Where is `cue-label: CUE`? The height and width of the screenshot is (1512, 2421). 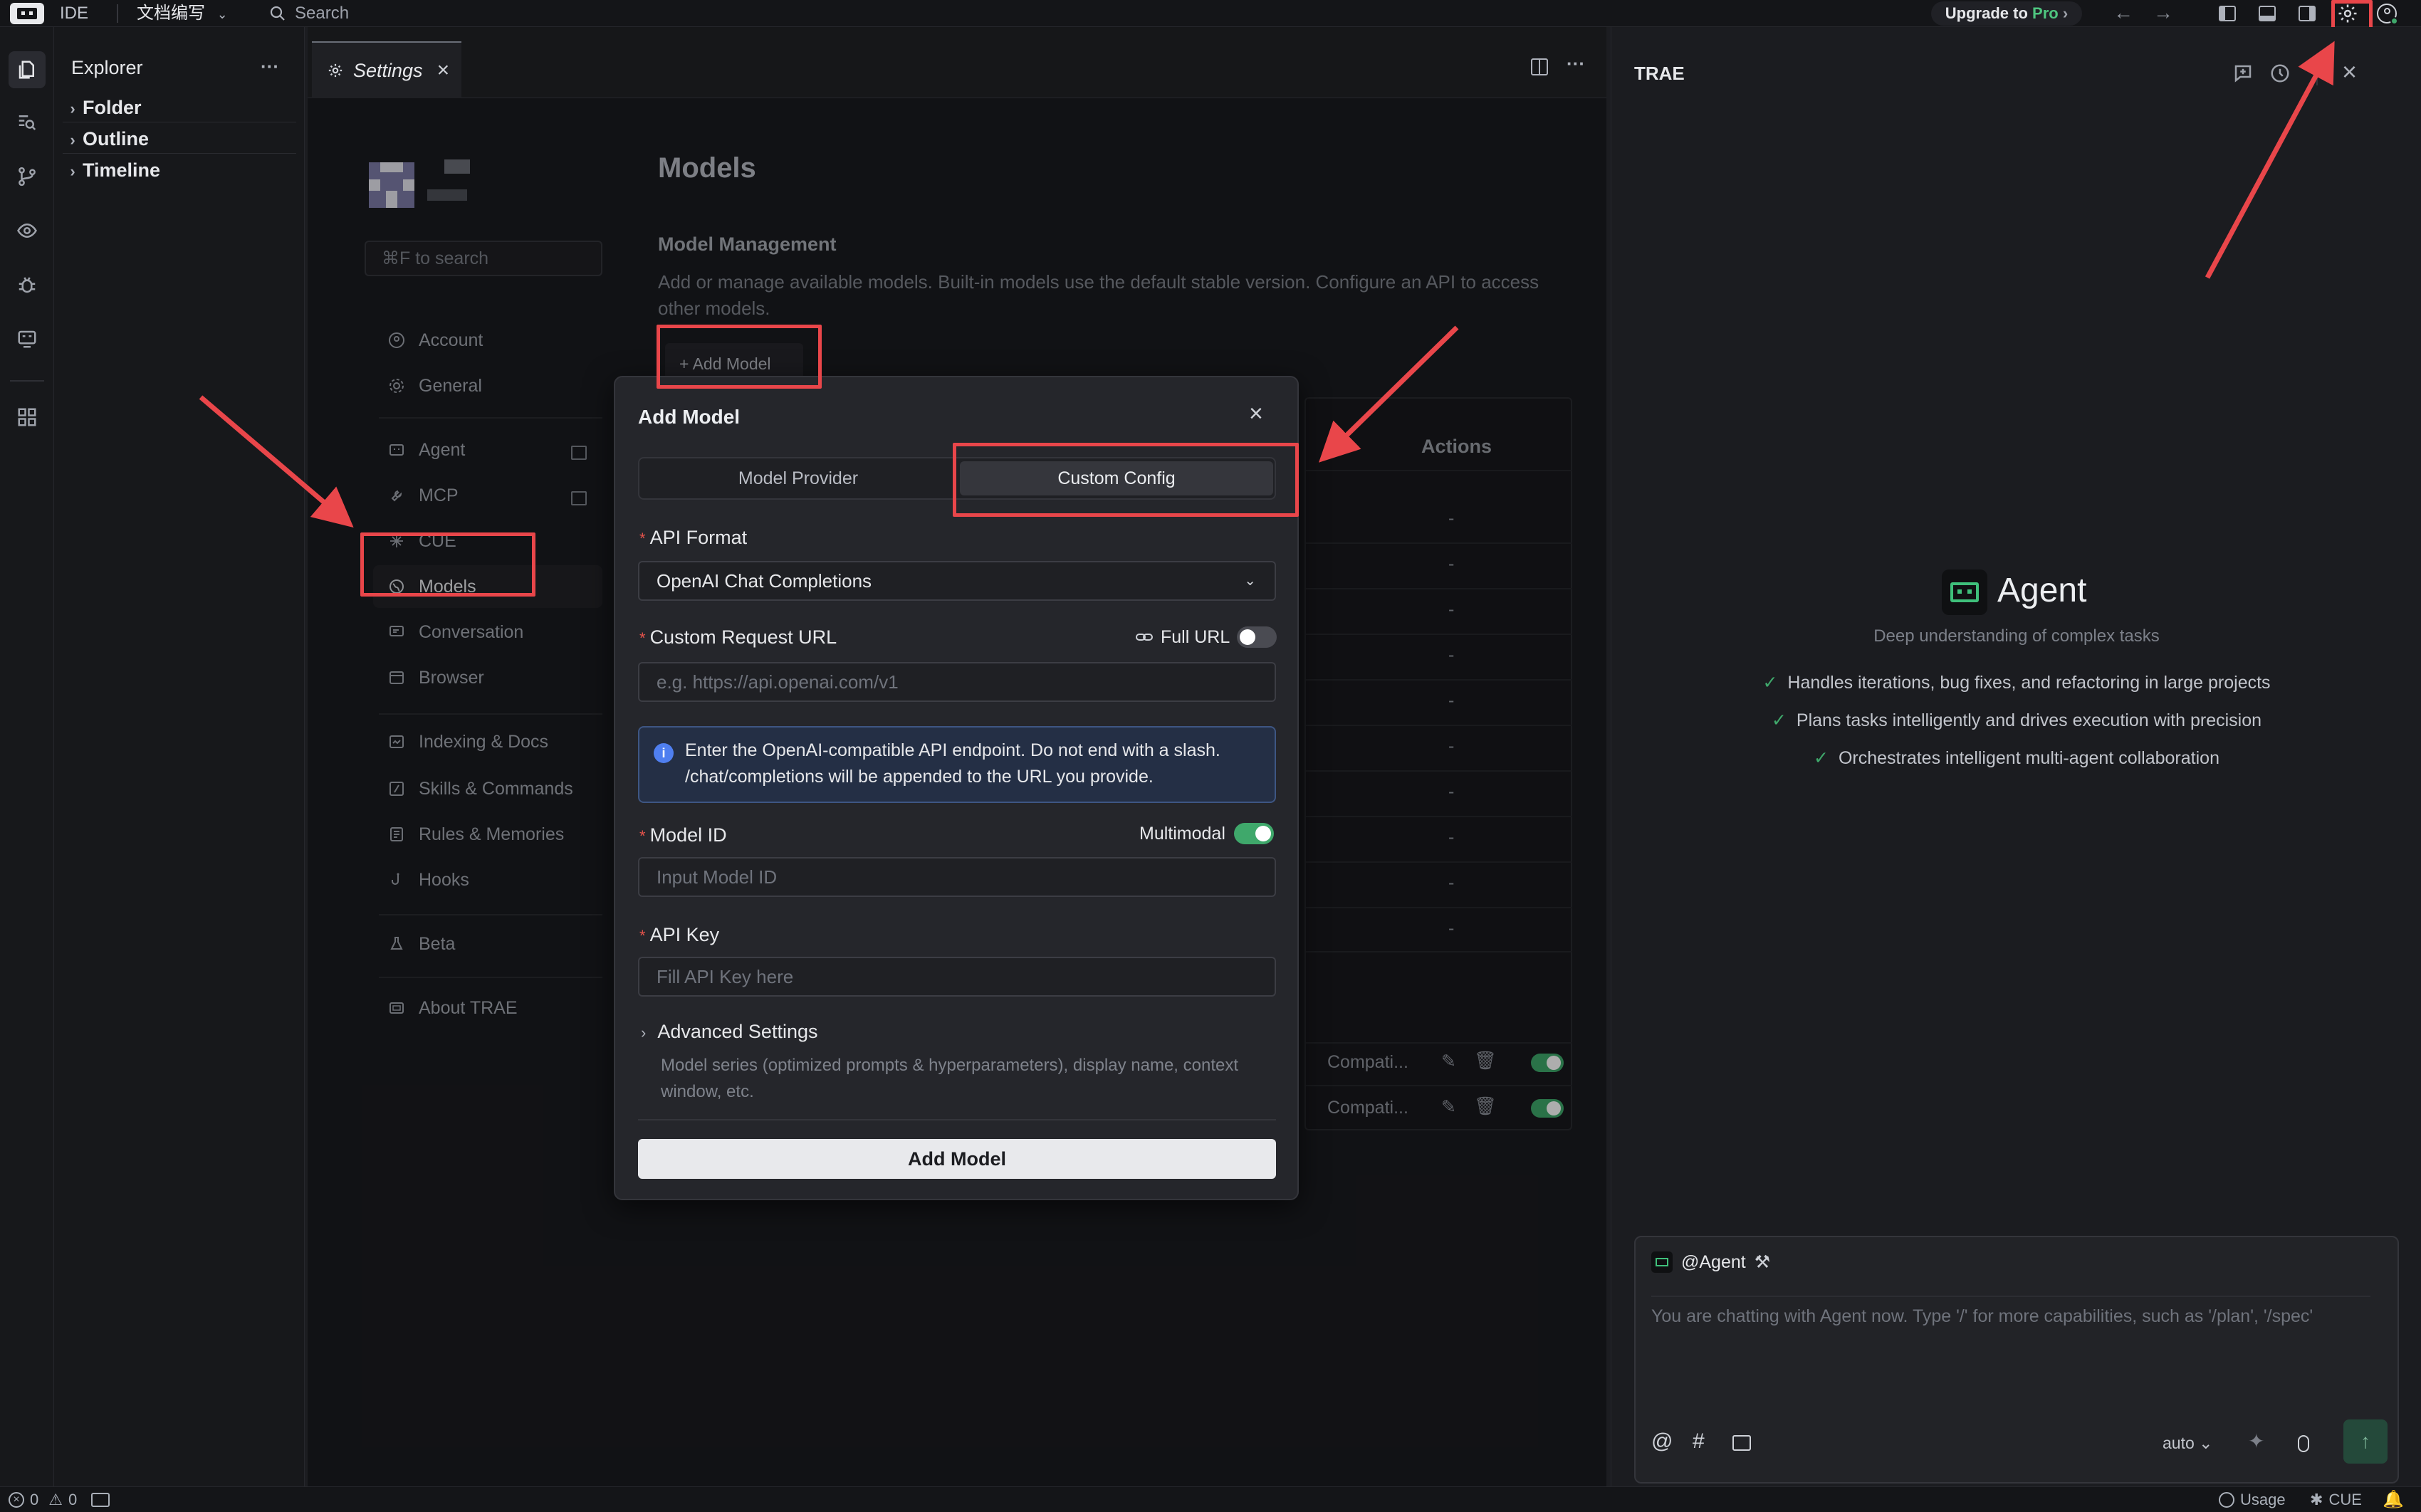
cue-label: CUE is located at coordinates (2345, 1499).